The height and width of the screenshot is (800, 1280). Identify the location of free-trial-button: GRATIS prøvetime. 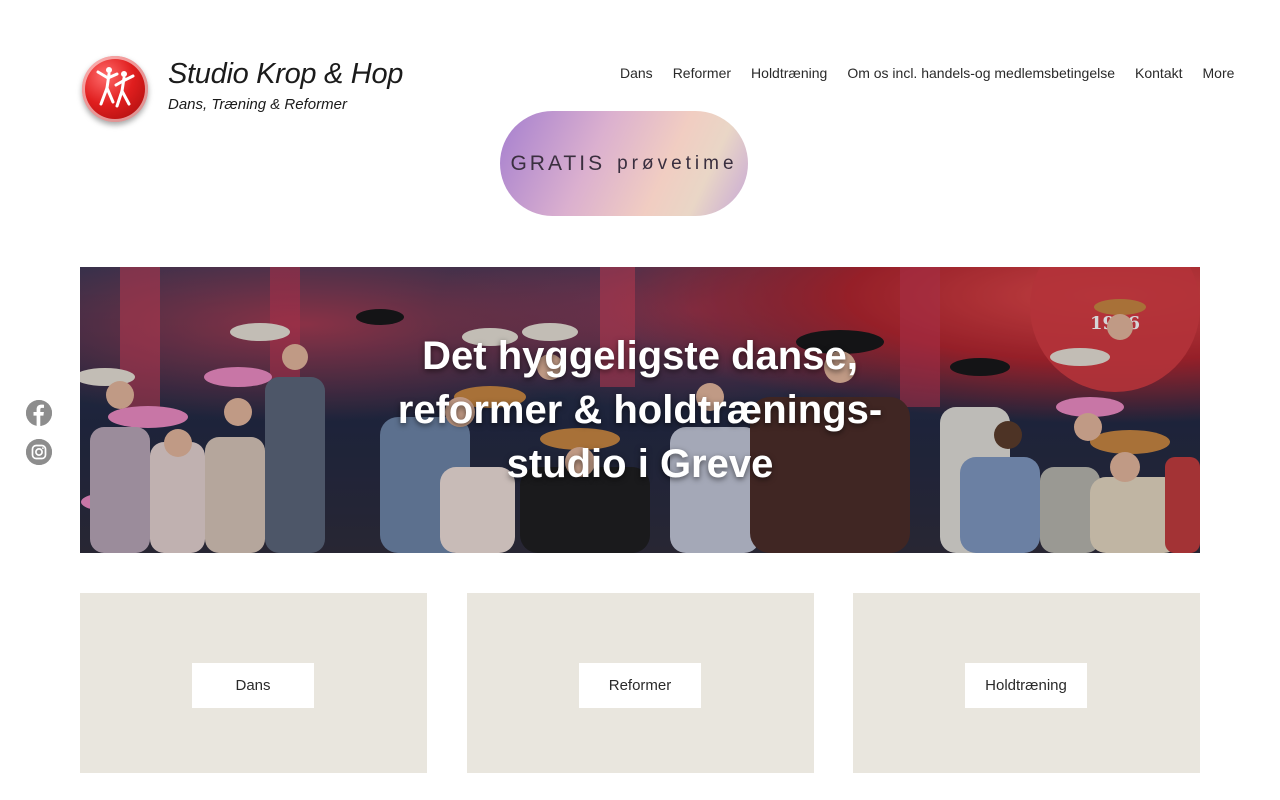
(624, 163).